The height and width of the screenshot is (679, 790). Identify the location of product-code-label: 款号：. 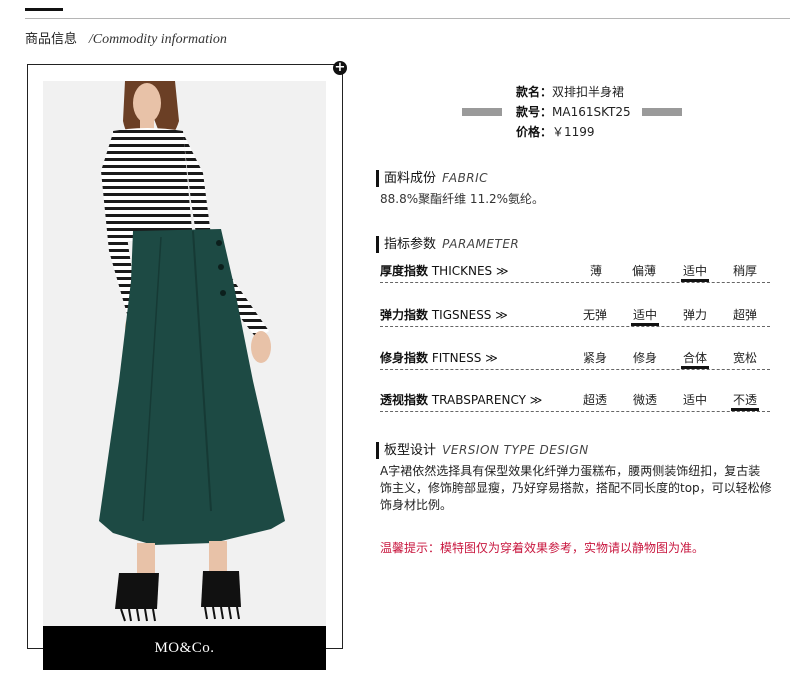
(534, 112).